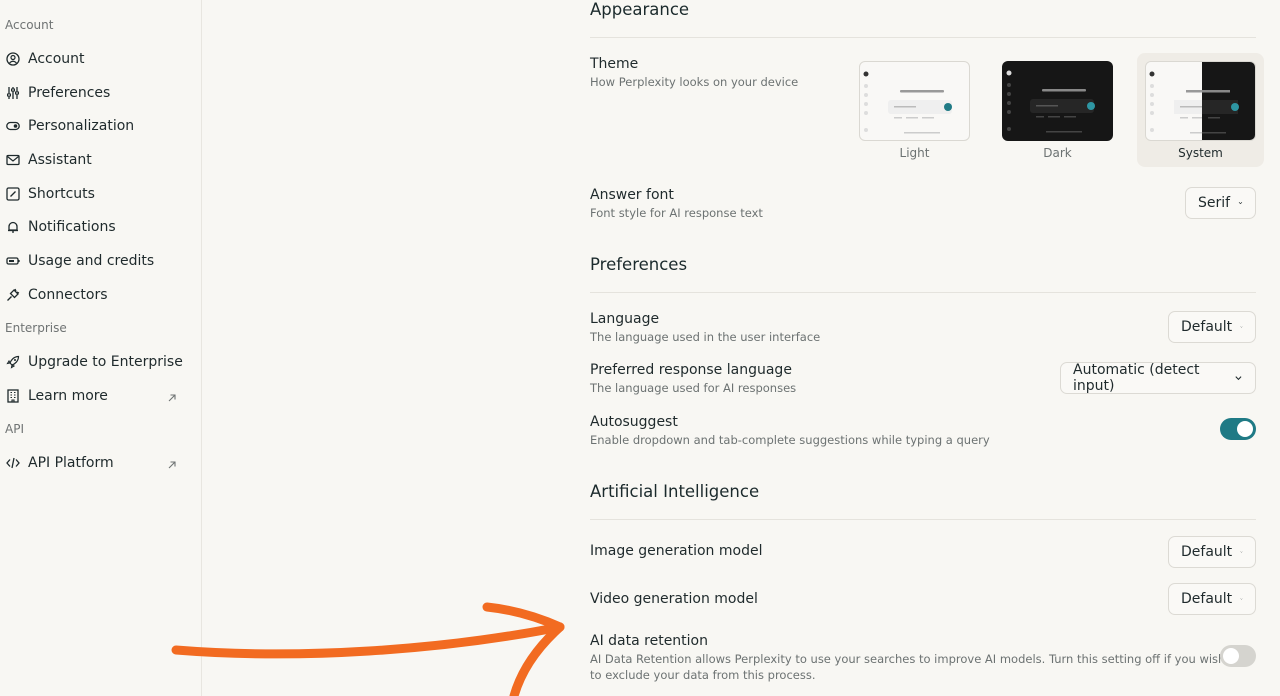  I want to click on sliders-icon, so click(13, 93).